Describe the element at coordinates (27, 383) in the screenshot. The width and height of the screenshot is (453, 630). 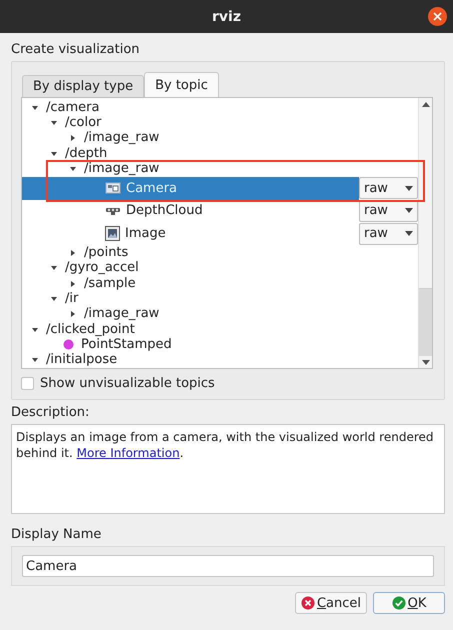
I see `checkbox` at that location.